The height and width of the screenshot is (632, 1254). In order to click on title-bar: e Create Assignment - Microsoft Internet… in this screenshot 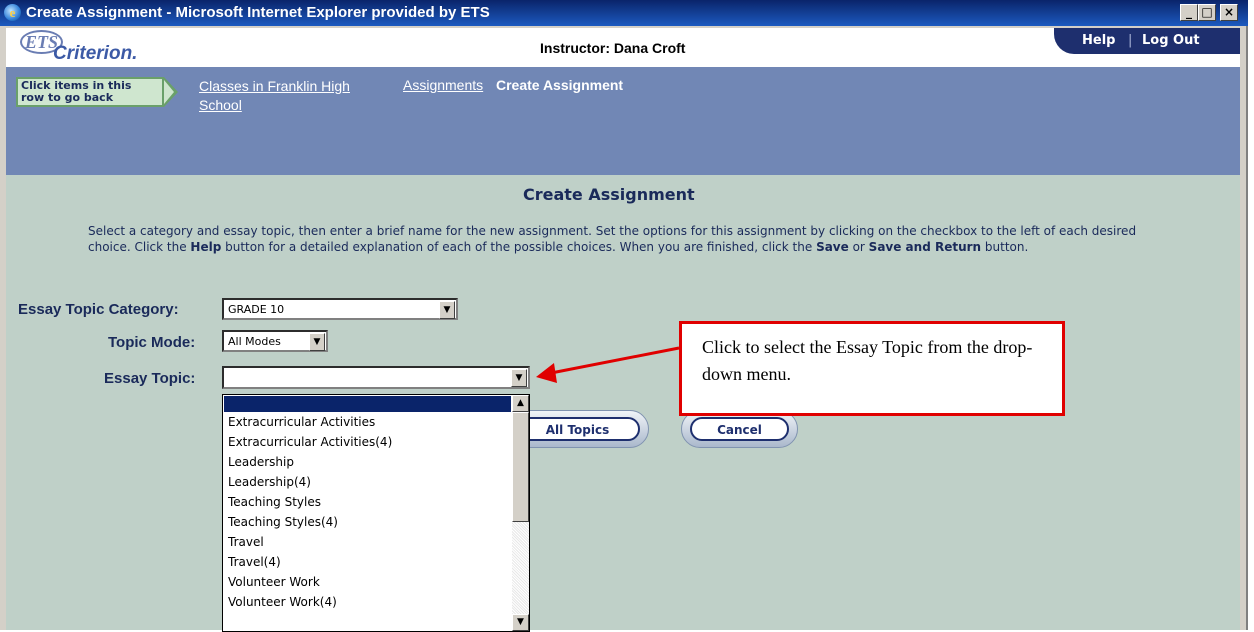, I will do `click(624, 13)`.